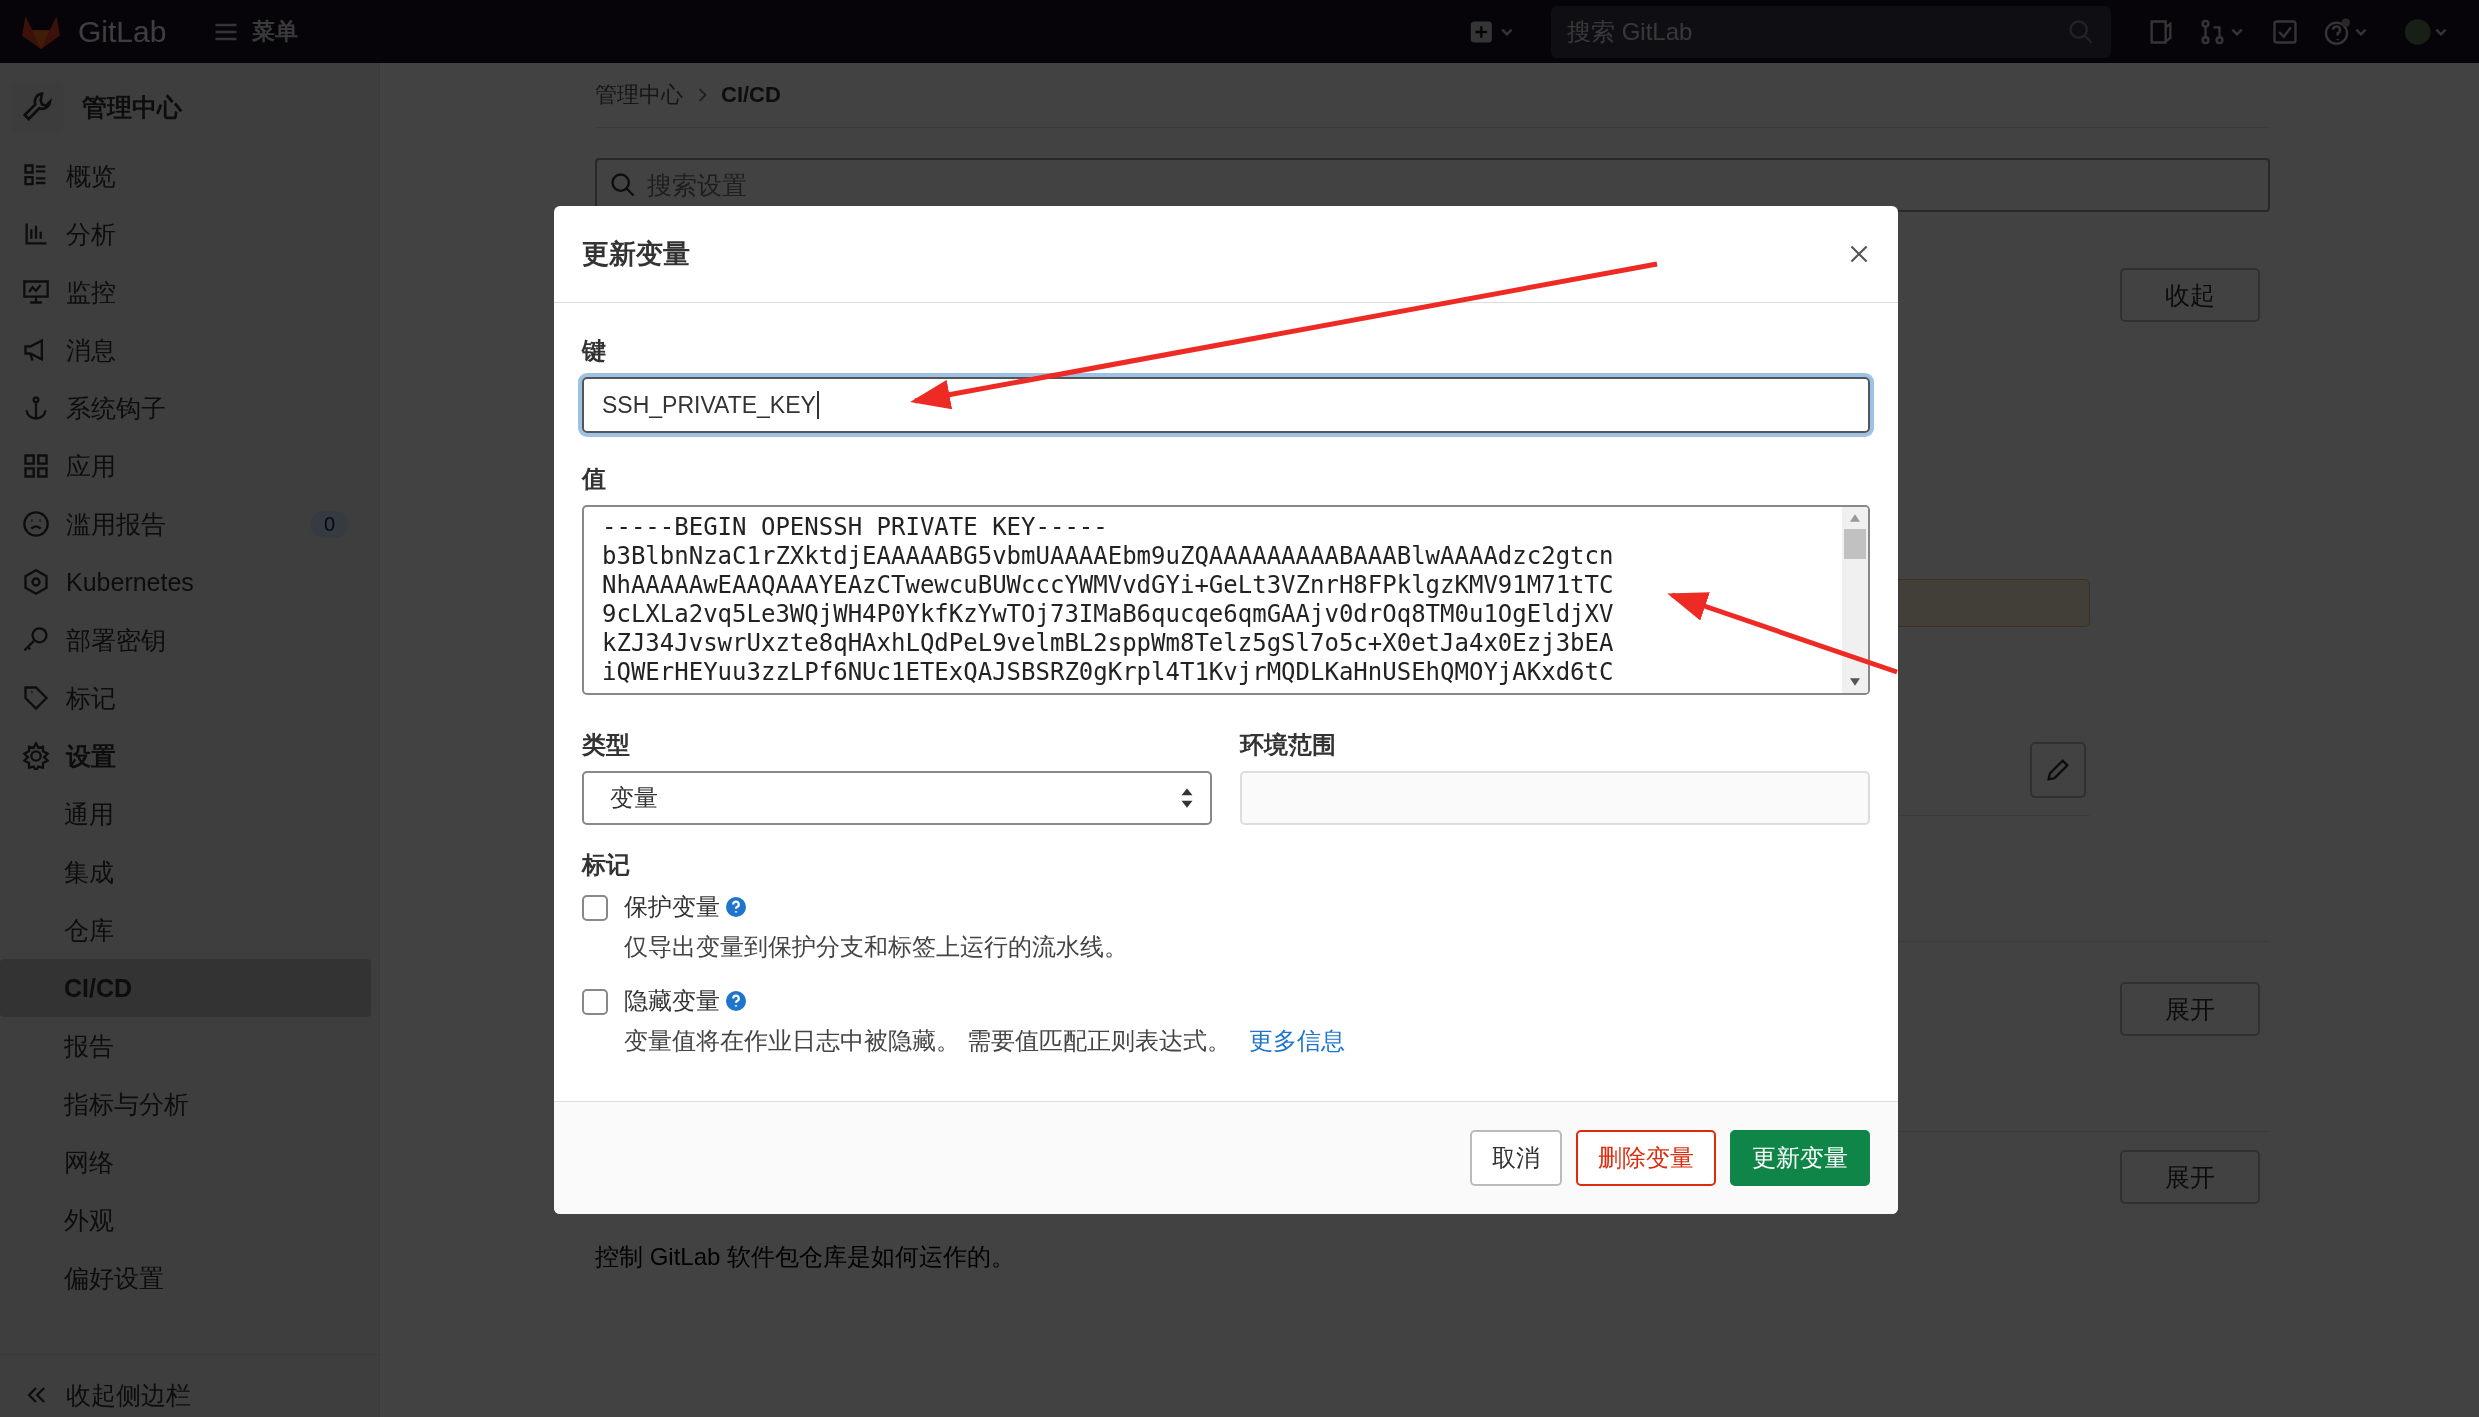  What do you see at coordinates (1800, 1158) in the screenshot?
I see `dialog-button: 更新变量` at bounding box center [1800, 1158].